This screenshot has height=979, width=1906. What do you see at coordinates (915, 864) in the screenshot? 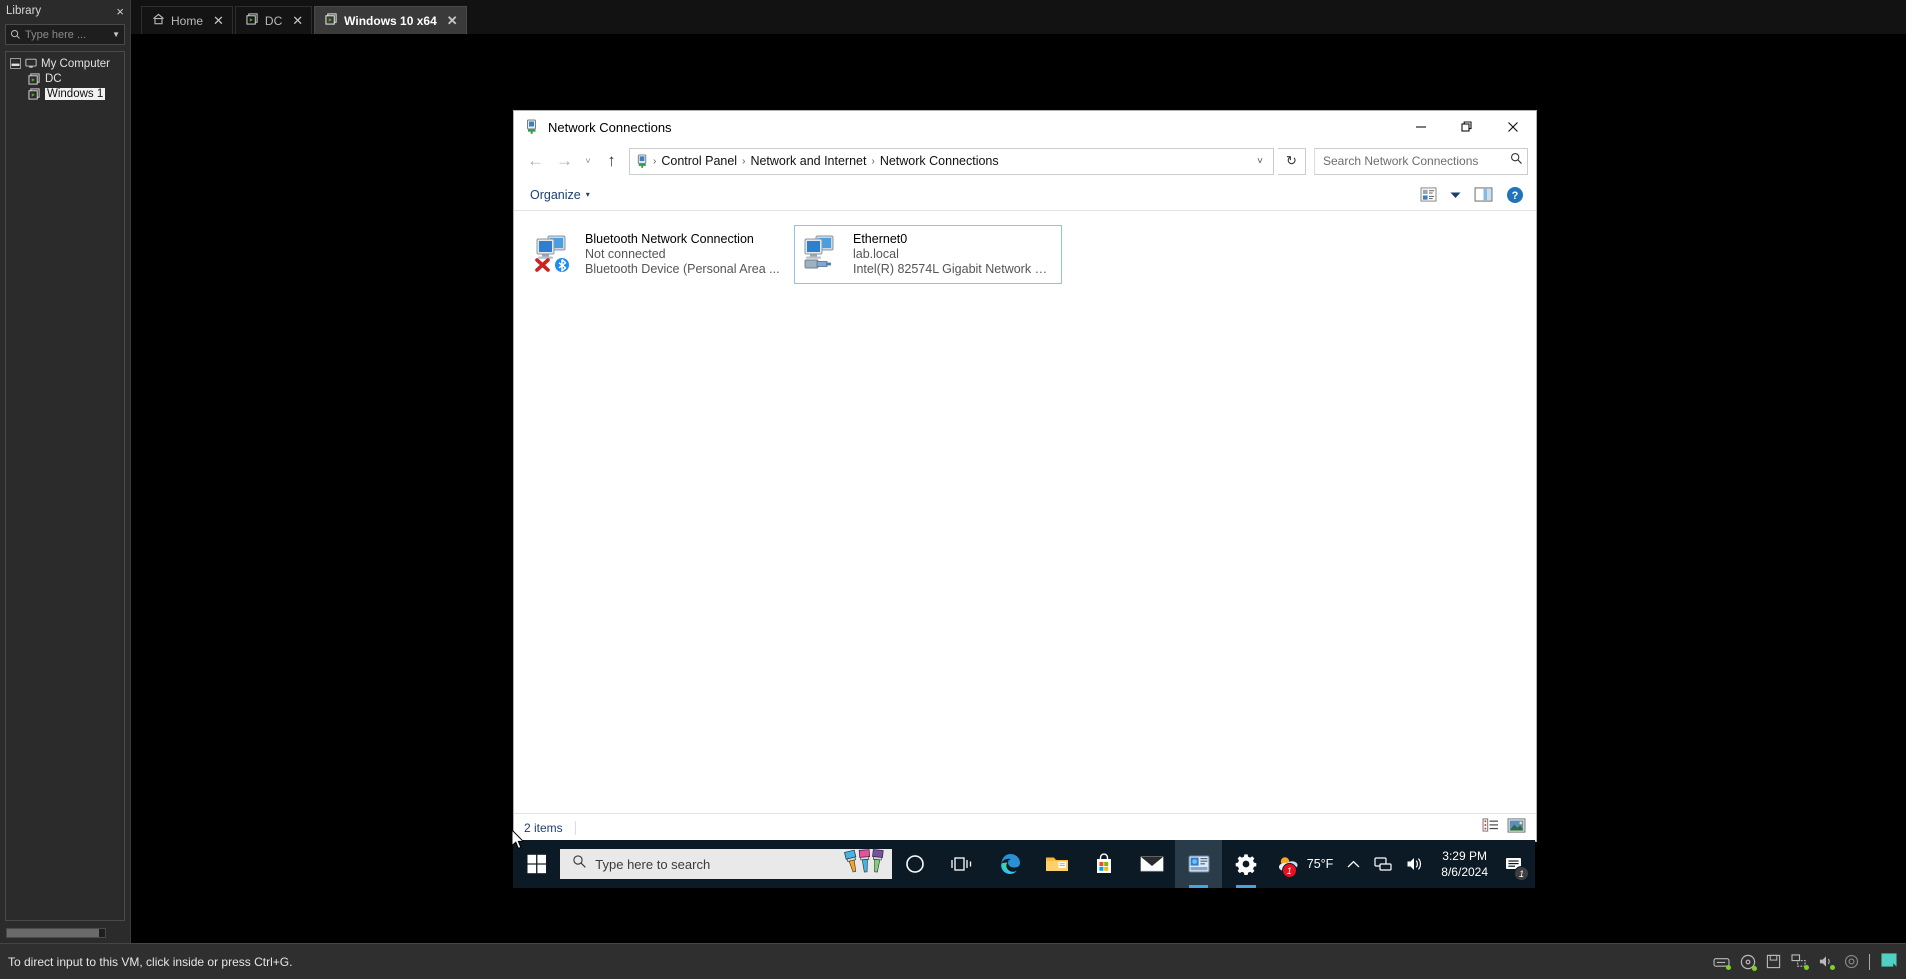
I see `cortana-icon` at bounding box center [915, 864].